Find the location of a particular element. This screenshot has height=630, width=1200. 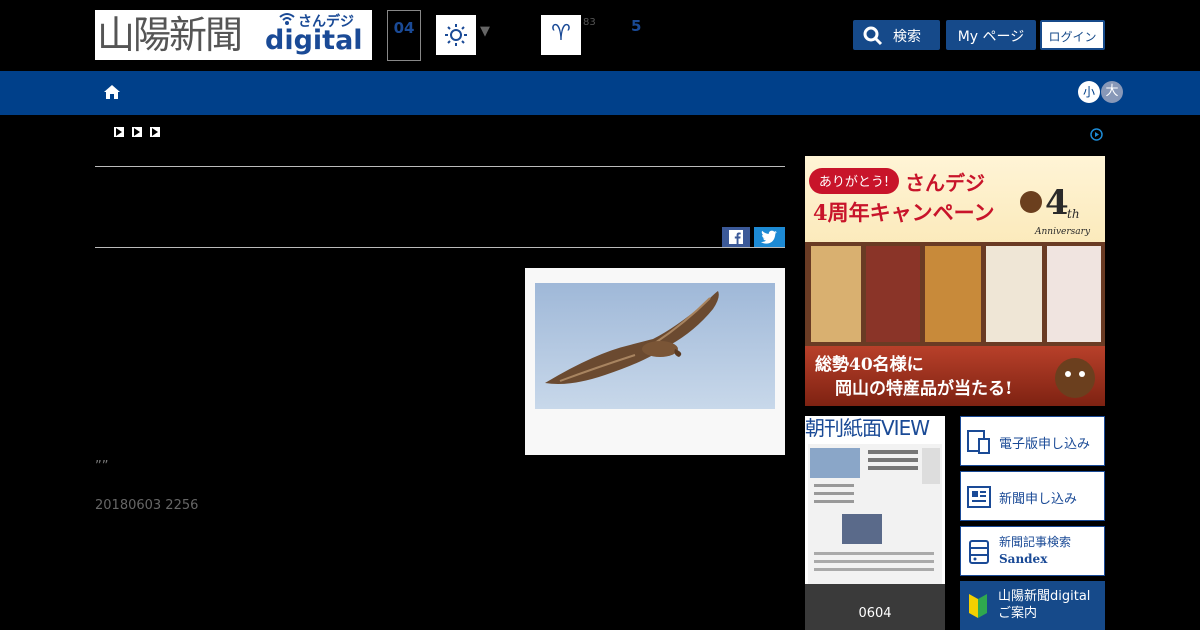

twitter-share-button is located at coordinates (769, 237).